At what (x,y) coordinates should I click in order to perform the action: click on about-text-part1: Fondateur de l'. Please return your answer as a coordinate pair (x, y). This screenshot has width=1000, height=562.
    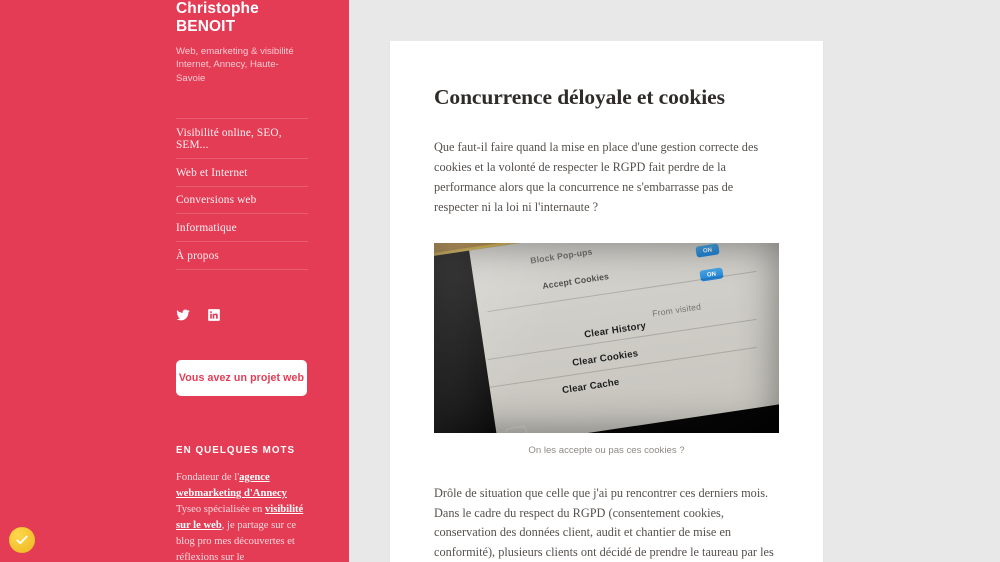
    Looking at the image, I should click on (208, 477).